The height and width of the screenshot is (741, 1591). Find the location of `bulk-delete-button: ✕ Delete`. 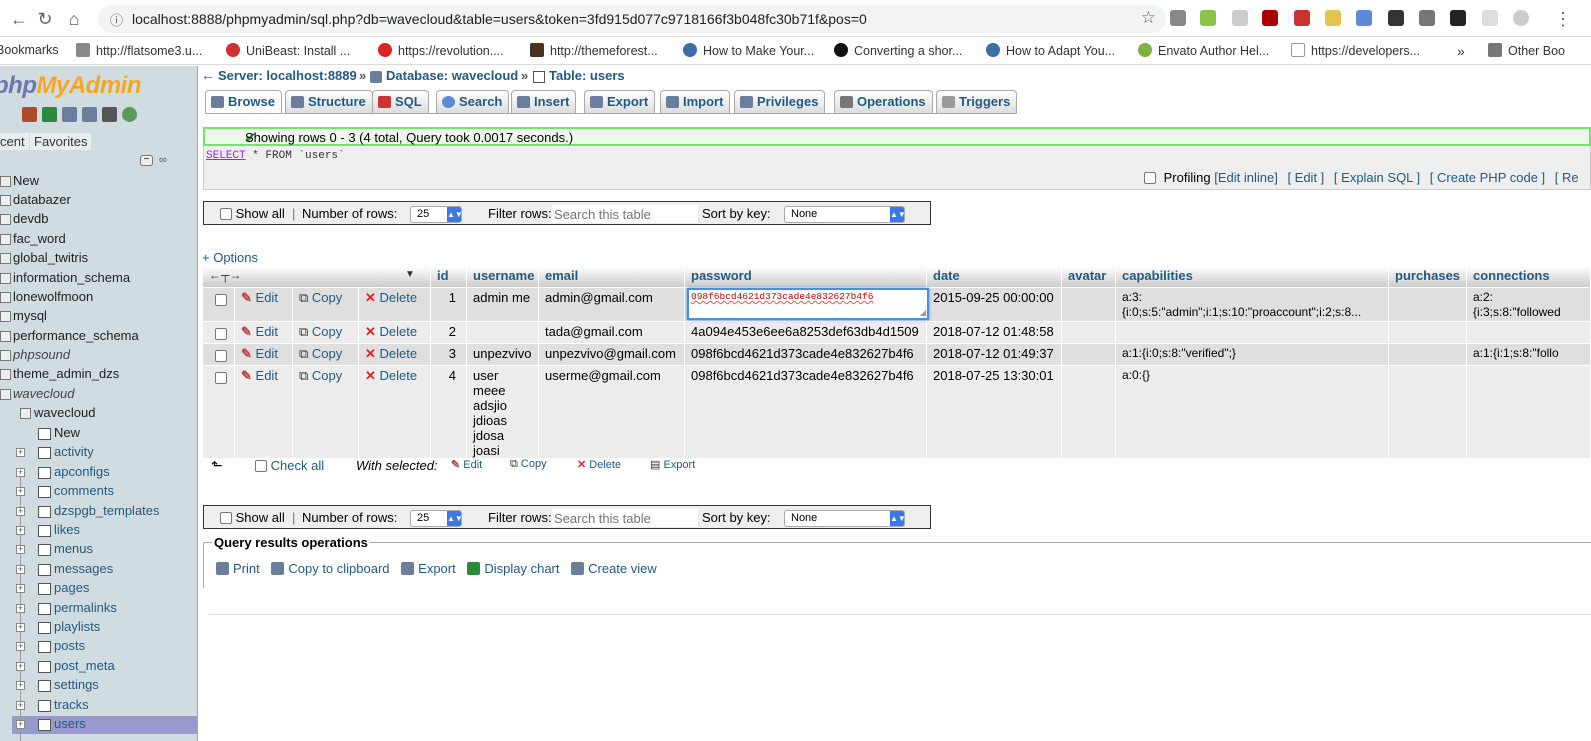

bulk-delete-button: ✕ Delete is located at coordinates (599, 464).